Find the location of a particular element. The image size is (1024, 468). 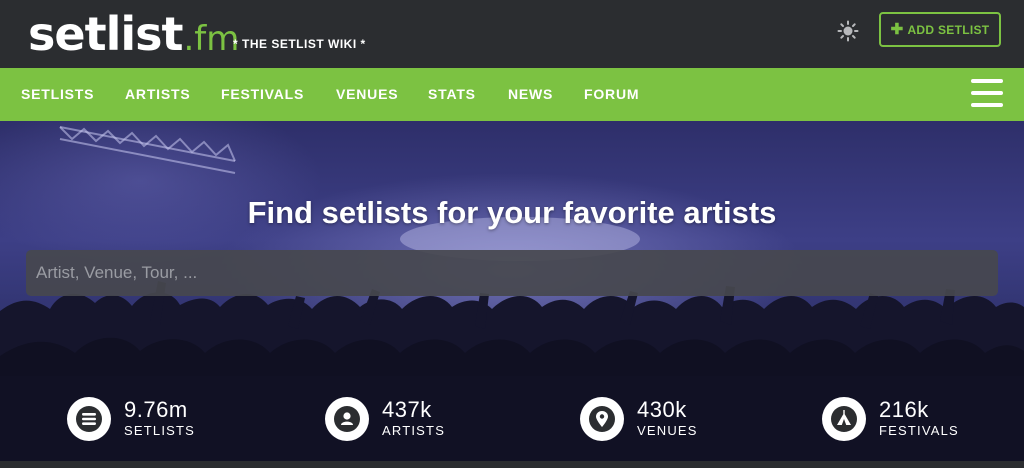

search-input is located at coordinates (512, 273).